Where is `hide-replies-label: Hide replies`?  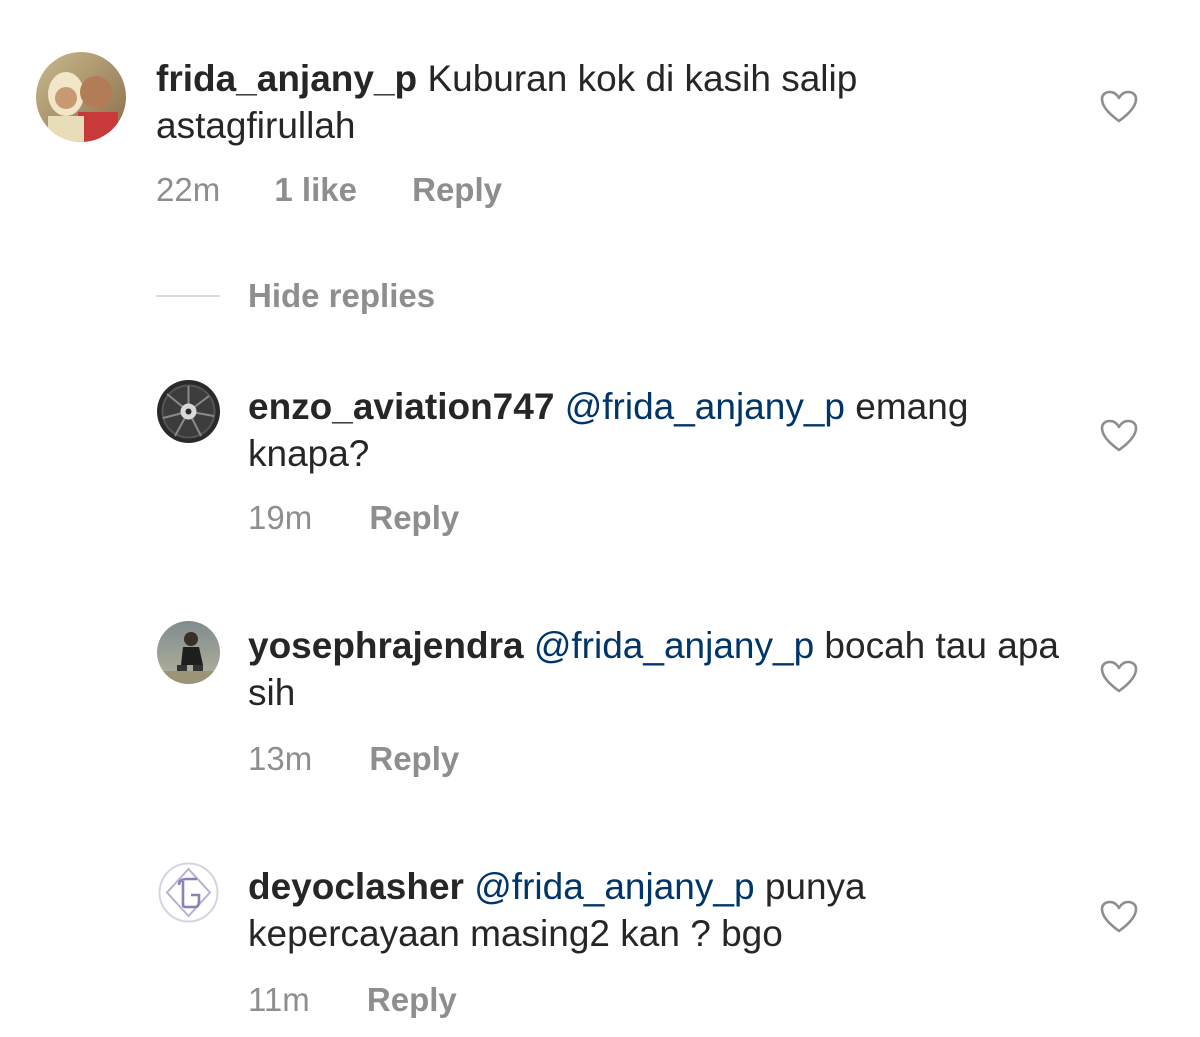 hide-replies-label: Hide replies is located at coordinates (342, 295).